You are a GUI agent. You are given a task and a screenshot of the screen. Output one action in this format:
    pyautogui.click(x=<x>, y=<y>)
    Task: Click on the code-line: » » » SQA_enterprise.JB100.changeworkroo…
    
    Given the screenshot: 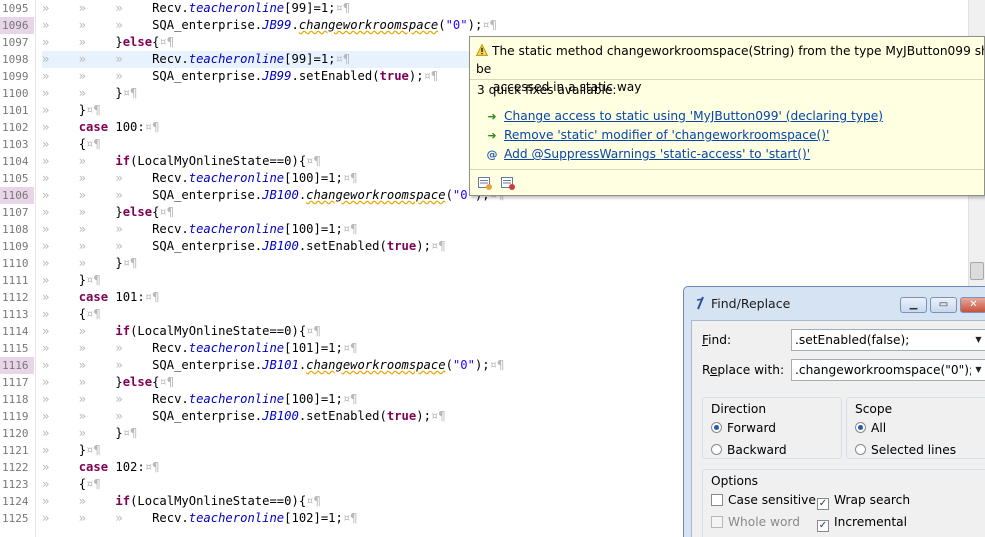 What is the action you would take?
    pyautogui.click(x=273, y=195)
    